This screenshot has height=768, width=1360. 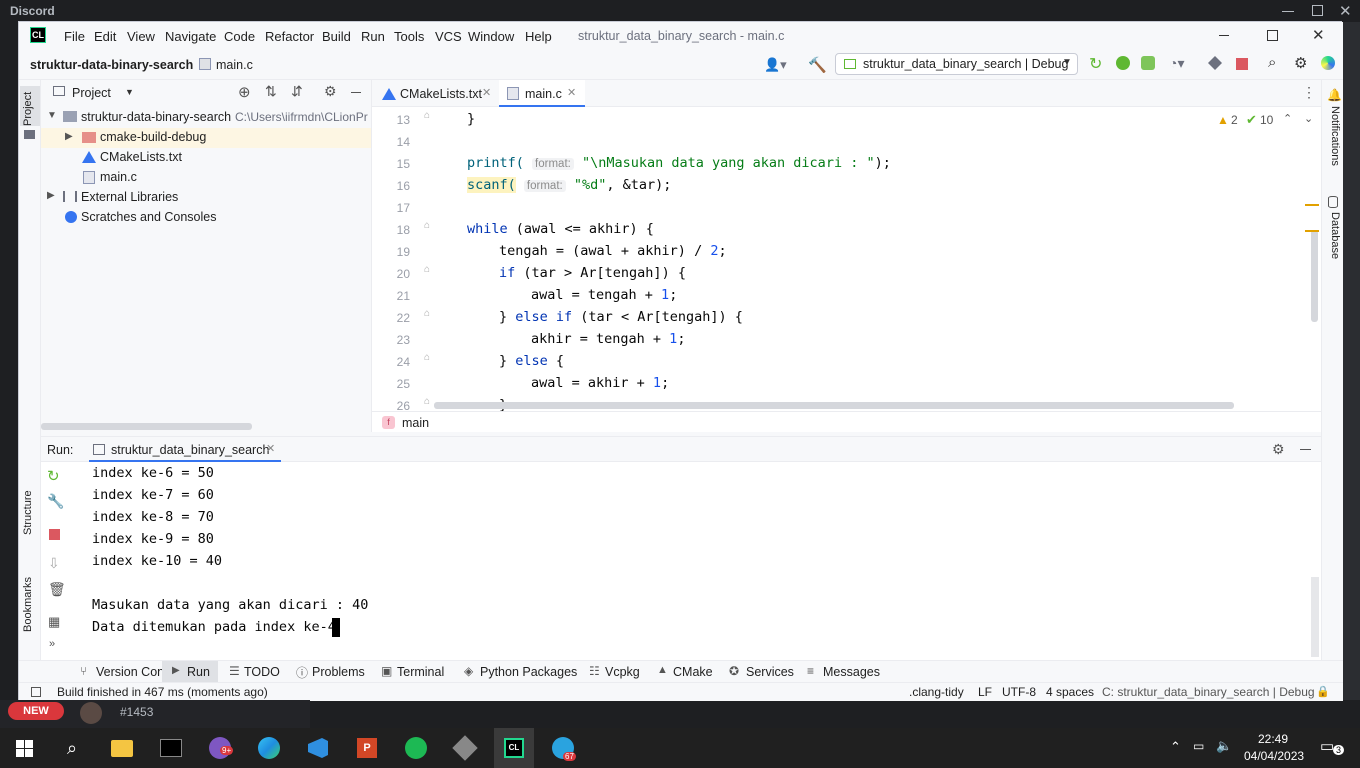 What do you see at coordinates (1345, 11) in the screenshot?
I see `discord-close-icon: ✕` at bounding box center [1345, 11].